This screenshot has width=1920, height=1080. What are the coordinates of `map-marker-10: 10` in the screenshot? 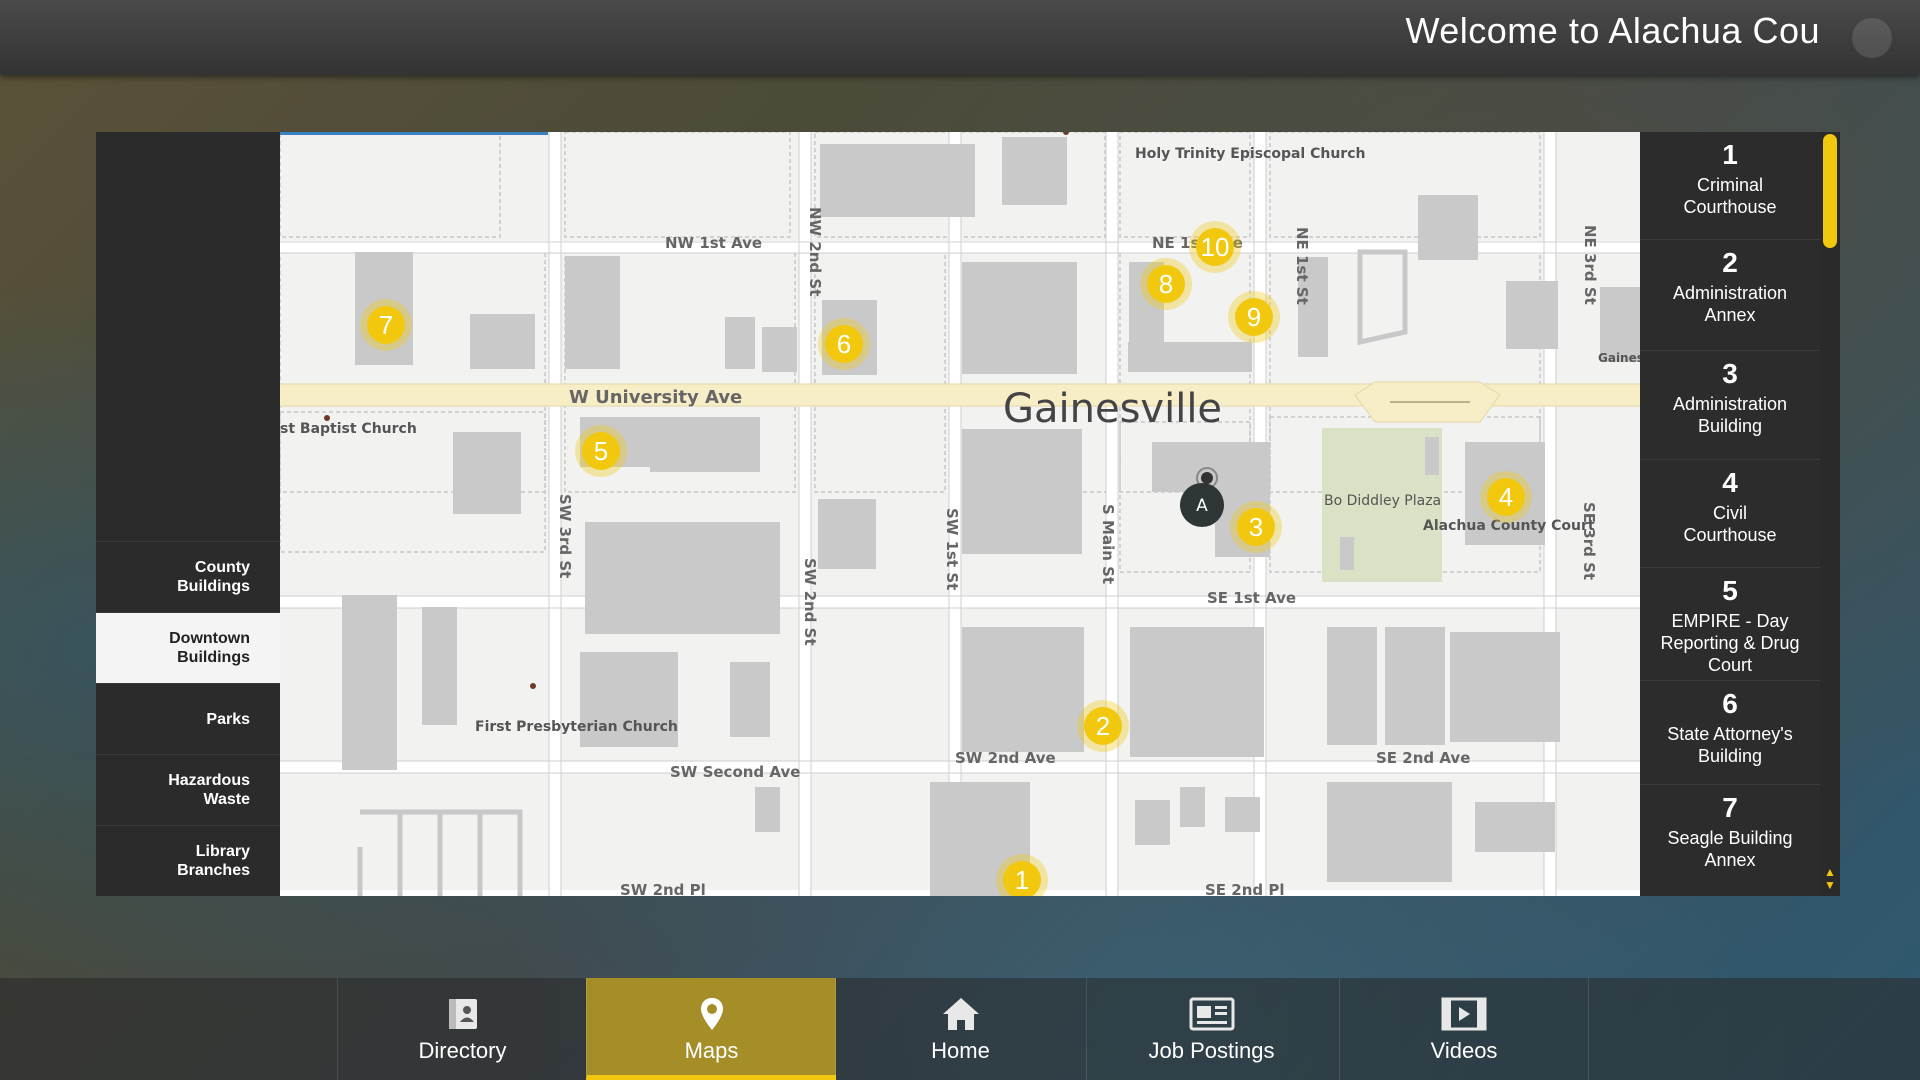 It's located at (1215, 247).